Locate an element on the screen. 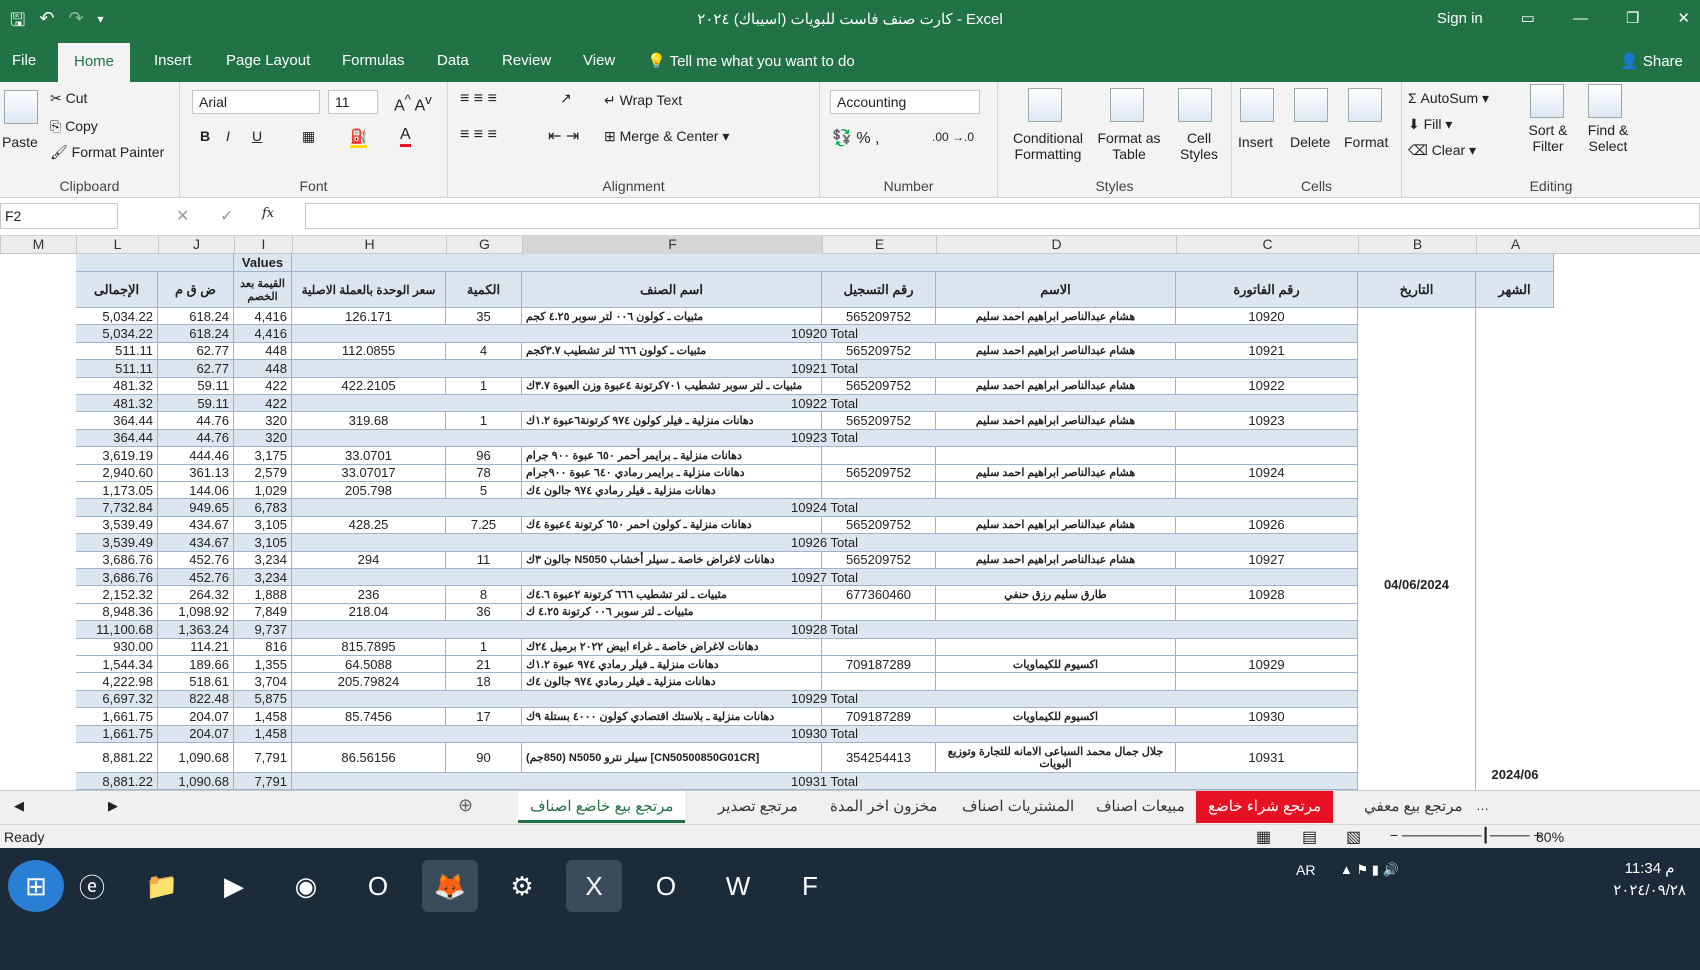 The width and height of the screenshot is (1700, 970). indent-icon: ⇤ ⇥ is located at coordinates (563, 136).